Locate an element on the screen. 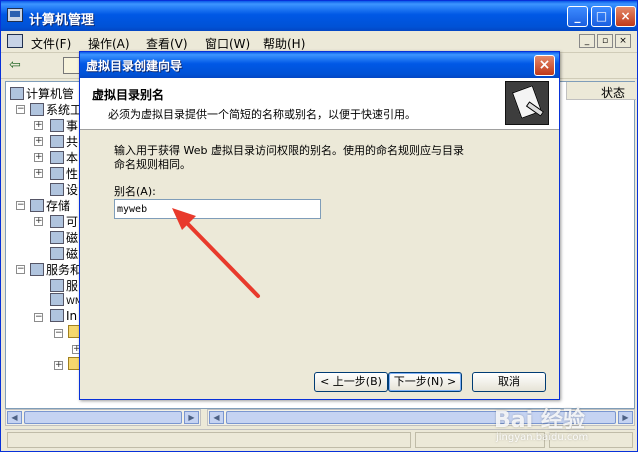 The width and height of the screenshot is (638, 452). cancel-button: 取消 is located at coordinates (509, 382).